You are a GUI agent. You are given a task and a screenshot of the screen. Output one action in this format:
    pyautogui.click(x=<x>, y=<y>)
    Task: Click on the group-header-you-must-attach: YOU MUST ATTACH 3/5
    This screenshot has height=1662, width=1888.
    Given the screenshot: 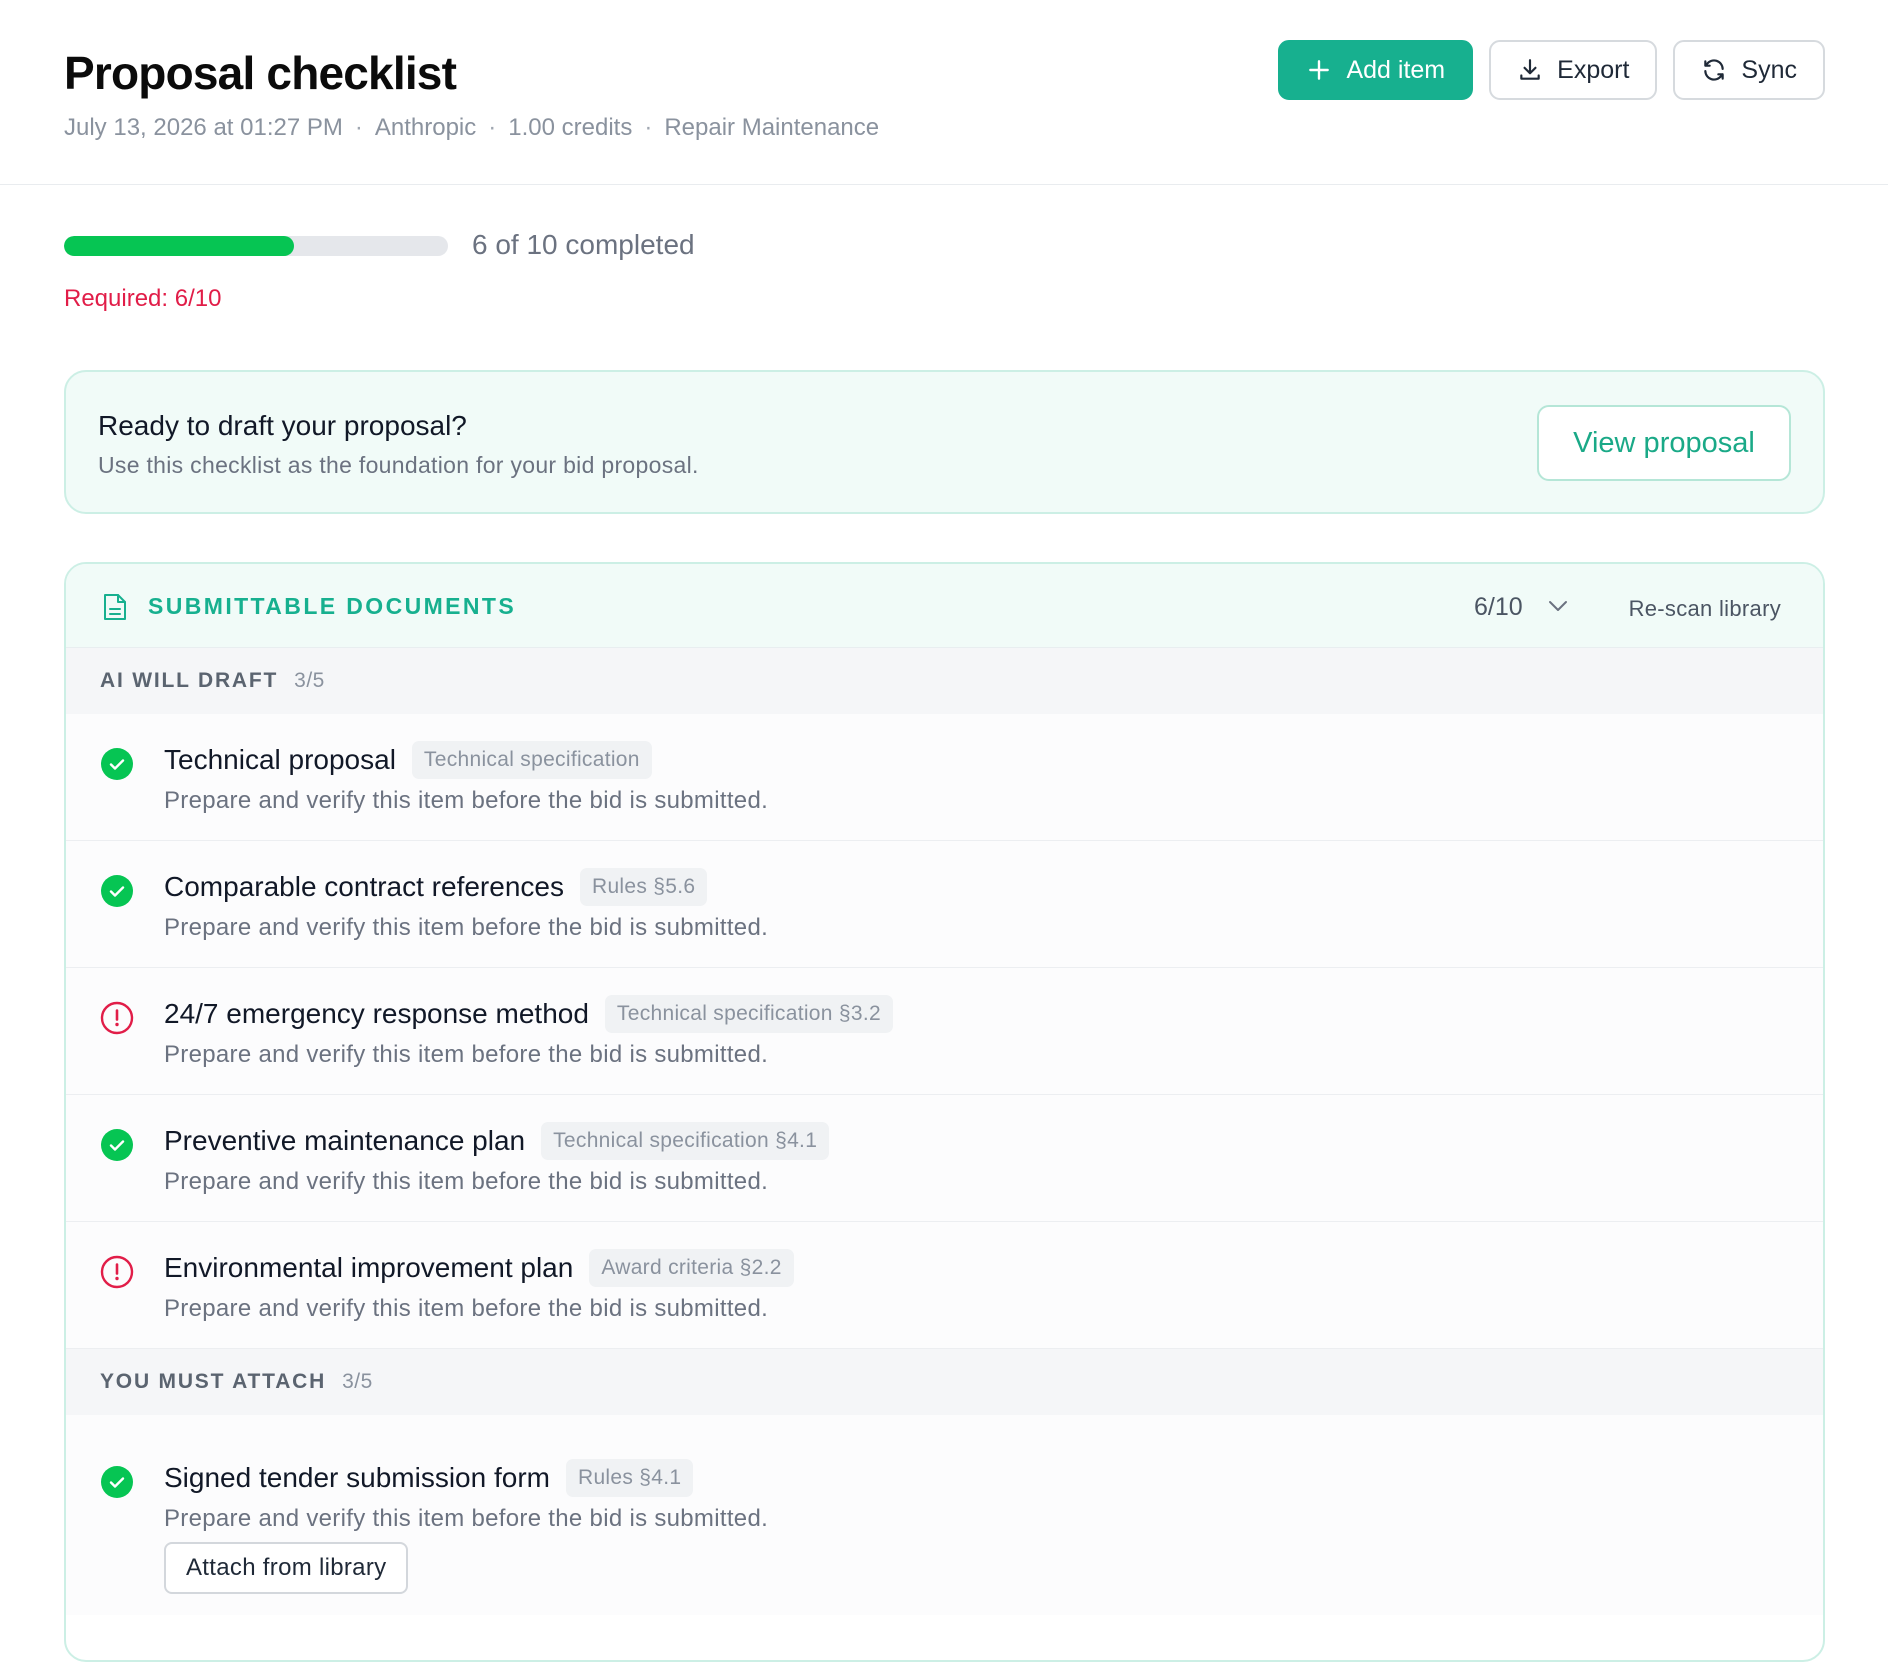 What is the action you would take?
    pyautogui.click(x=944, y=1382)
    